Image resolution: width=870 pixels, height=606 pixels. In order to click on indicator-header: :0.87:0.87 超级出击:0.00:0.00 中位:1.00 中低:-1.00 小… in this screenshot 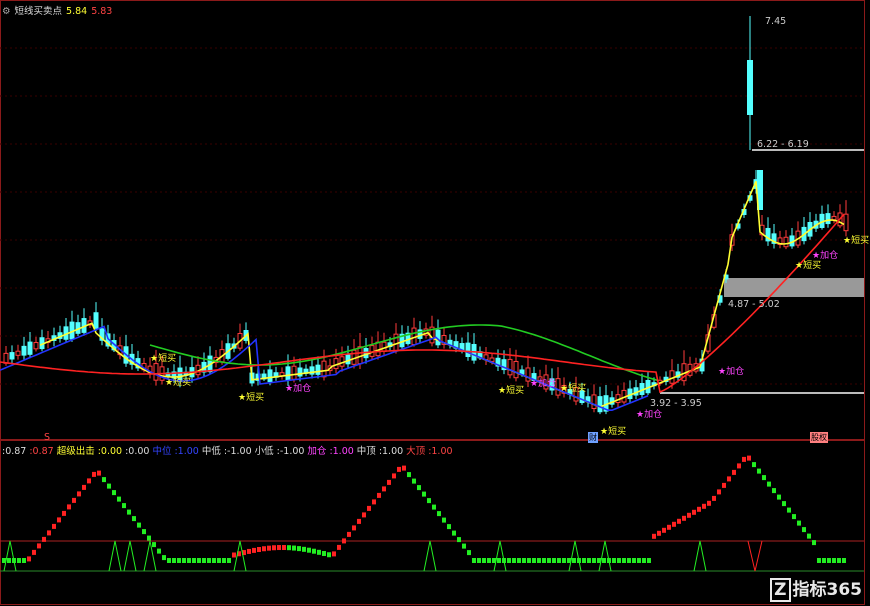, I will do `click(229, 450)`.